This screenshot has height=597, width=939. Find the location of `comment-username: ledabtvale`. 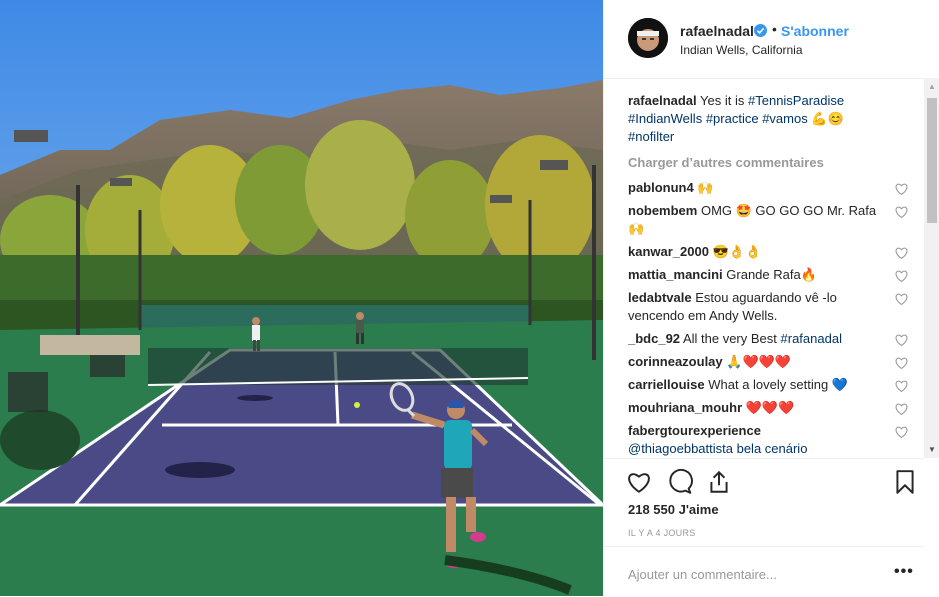

comment-username: ledabtvale is located at coordinates (660, 297).